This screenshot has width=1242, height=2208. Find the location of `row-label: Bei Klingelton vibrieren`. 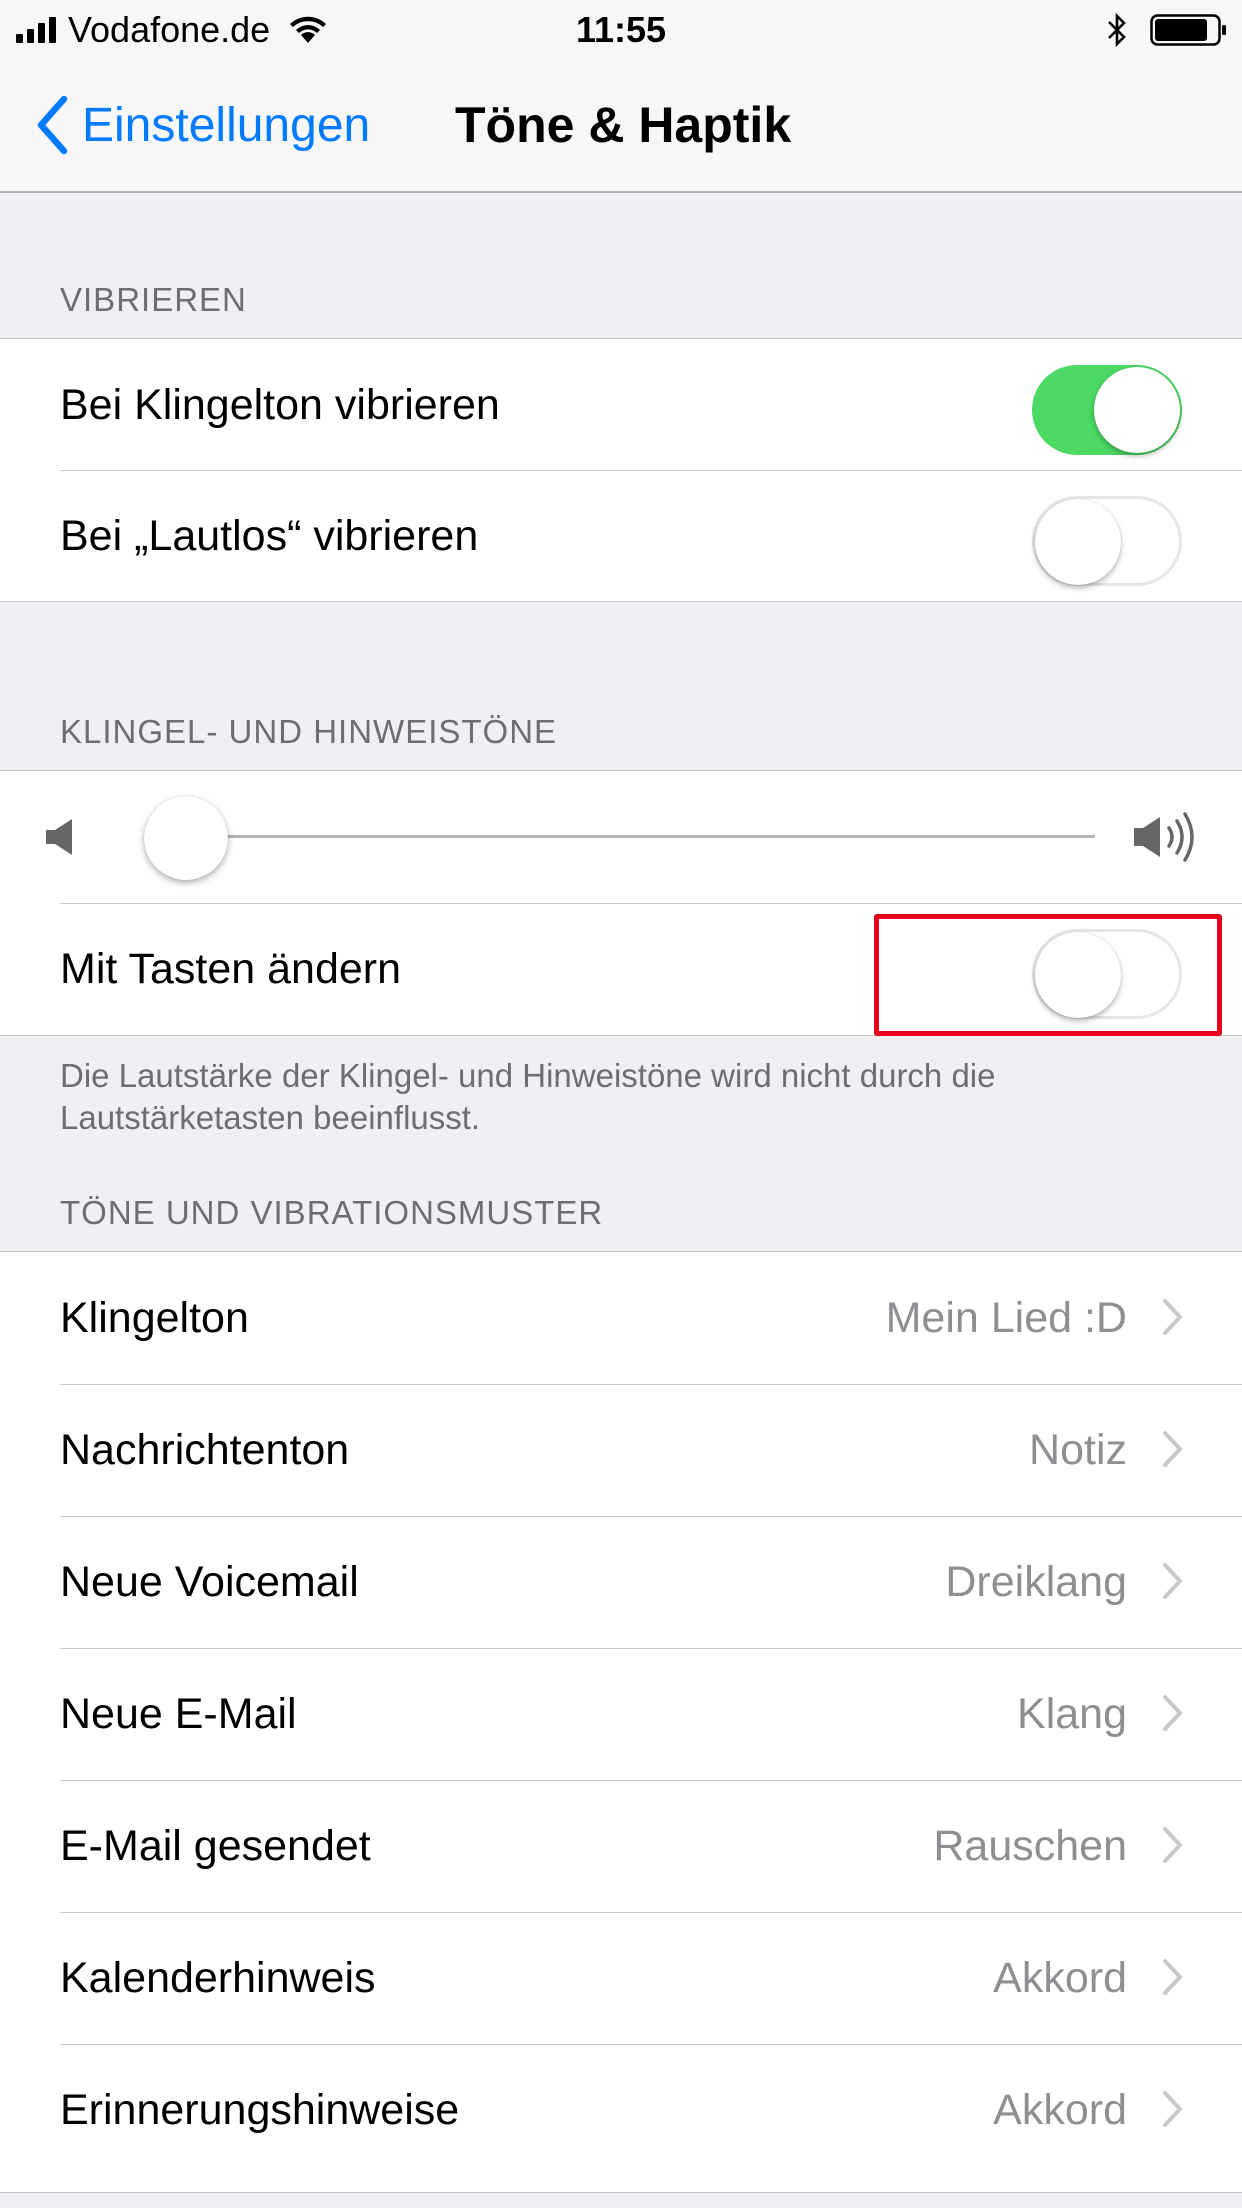

row-label: Bei Klingelton vibrieren is located at coordinates (280, 405).